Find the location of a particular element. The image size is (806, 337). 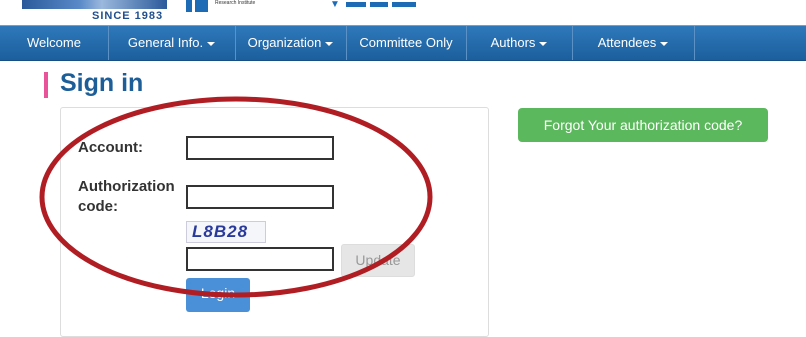

nav-committee-only-label: Committee Only is located at coordinates (406, 42).